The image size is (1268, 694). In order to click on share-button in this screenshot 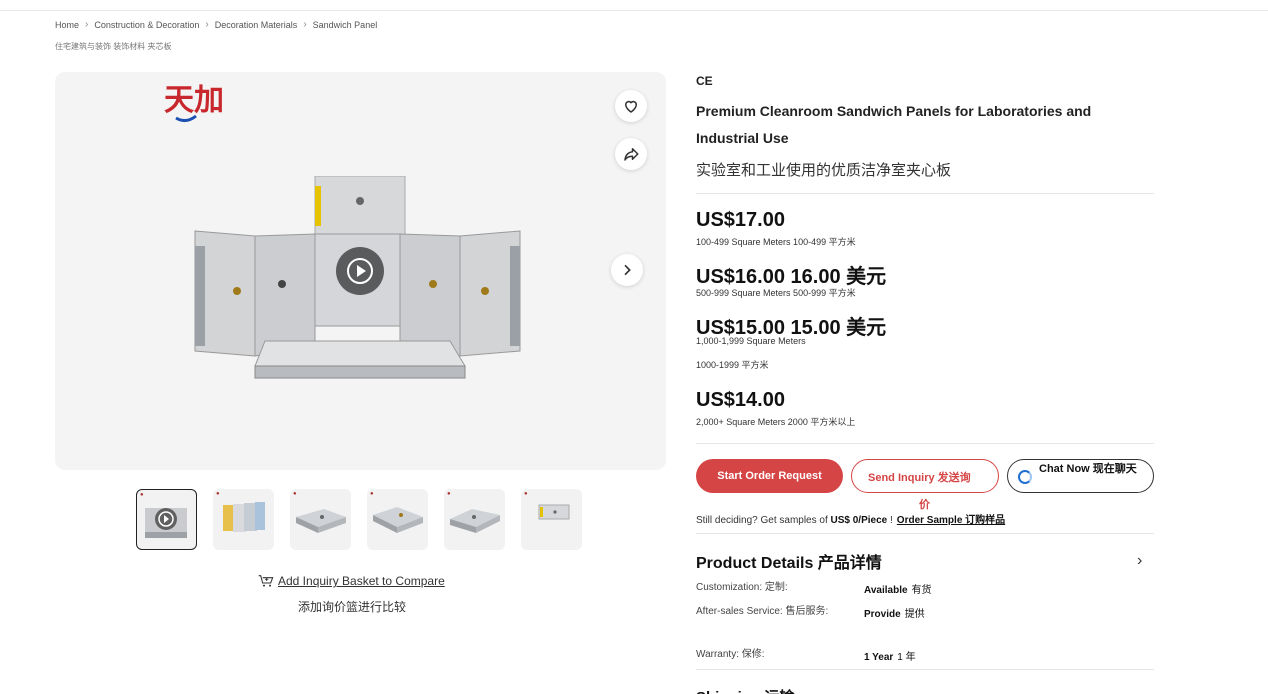, I will do `click(631, 154)`.